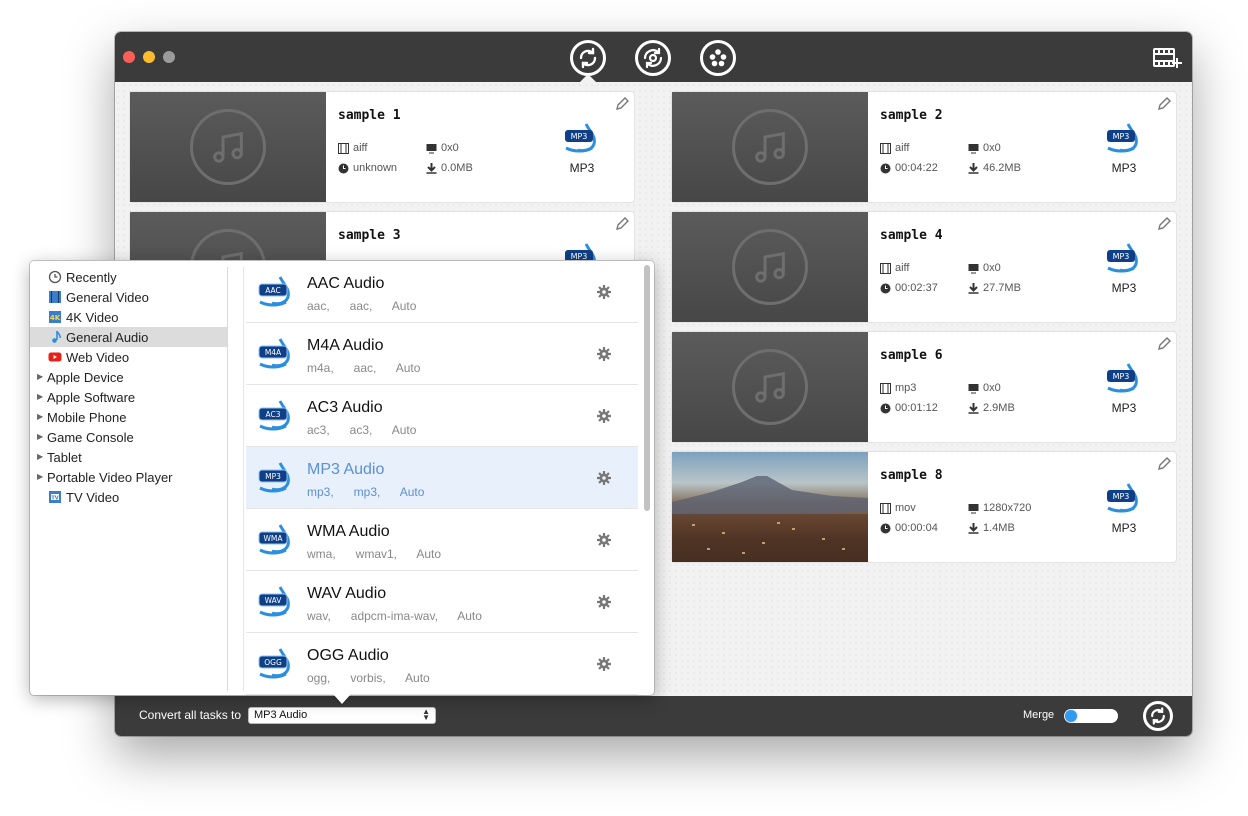  I want to click on rip-tab-button, so click(653, 58).